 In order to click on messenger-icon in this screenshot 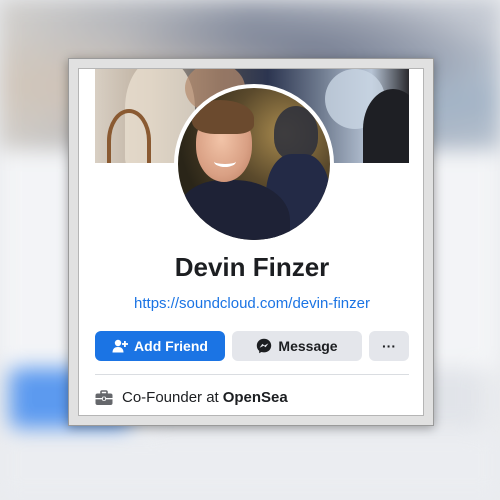, I will do `click(264, 346)`.